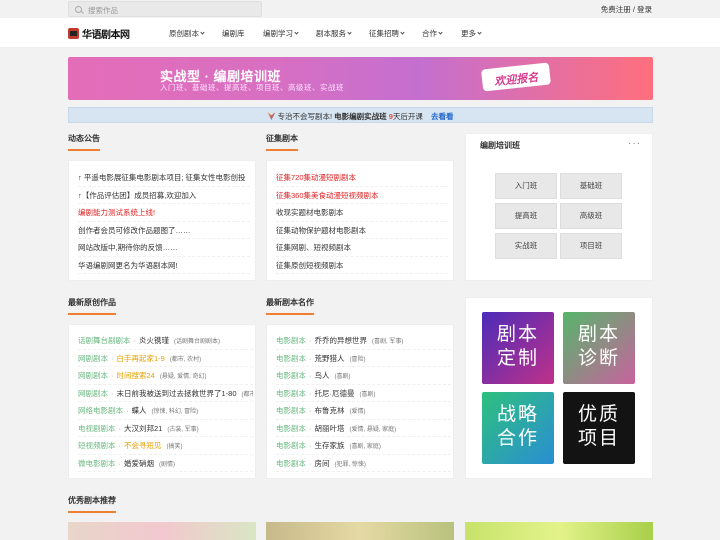 This screenshot has height=540, width=720. What do you see at coordinates (363, 411) in the screenshot?
I see `list-item: 电影剧本 · 布鲁克林 (爱情)` at bounding box center [363, 411].